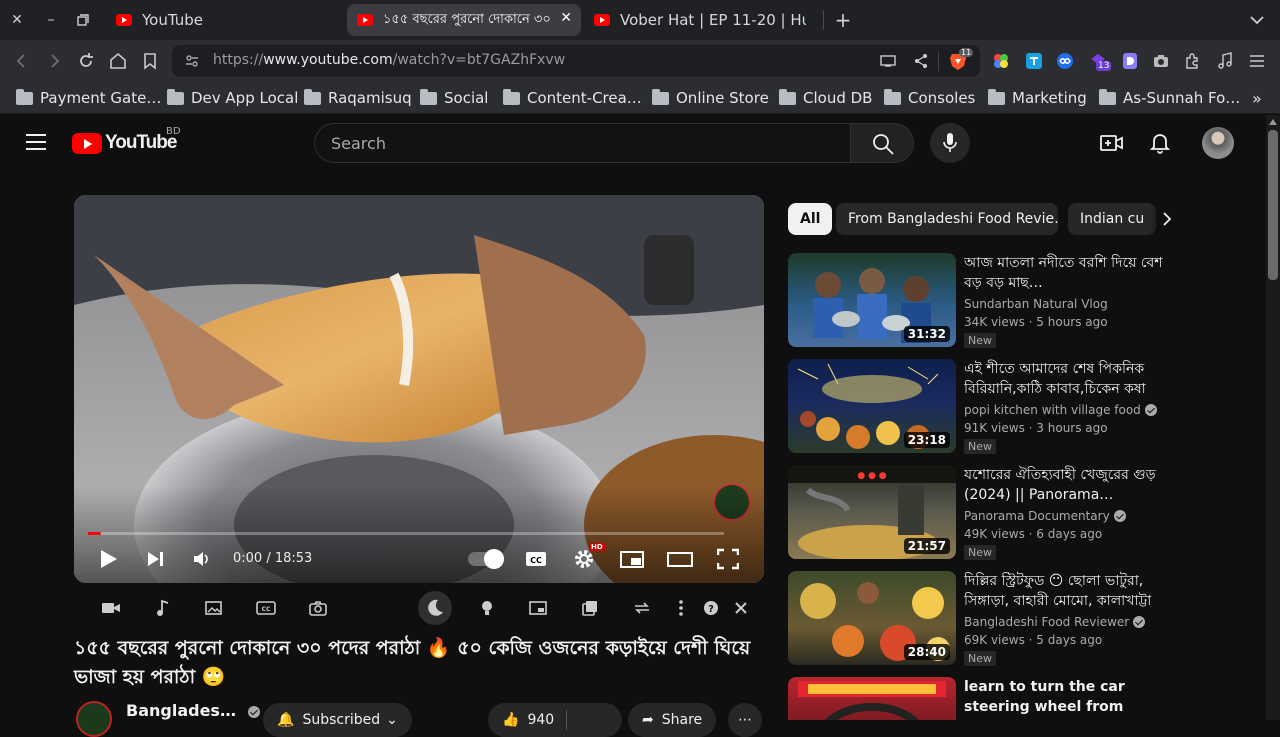  Describe the element at coordinates (54, 61) in the screenshot. I see `forward-icon` at that location.